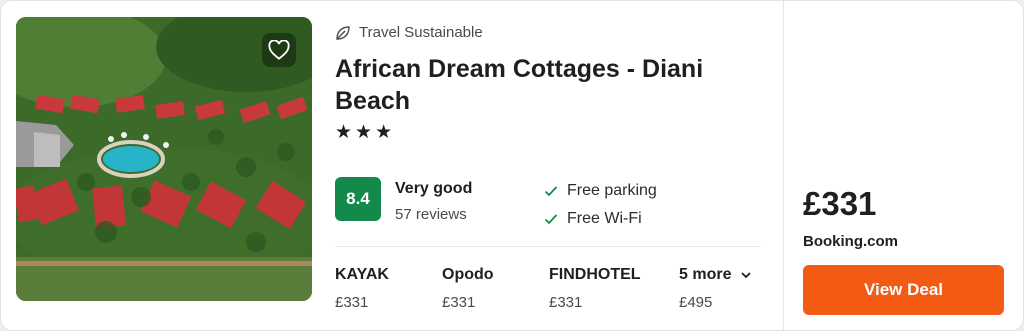 Image resolution: width=1024 pixels, height=331 pixels. Describe the element at coordinates (604, 218) in the screenshot. I see `amenity-label: Free Wi-Fi` at that location.